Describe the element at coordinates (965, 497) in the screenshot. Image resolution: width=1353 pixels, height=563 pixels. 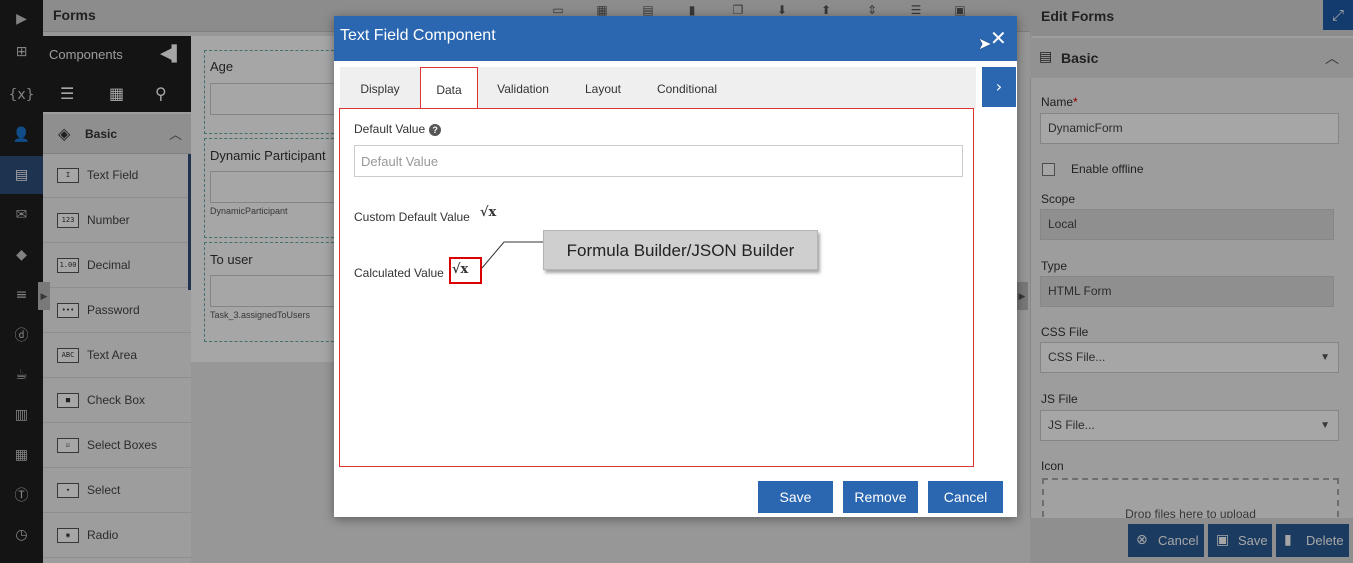
I see `dialog-cancel-button: Cancel` at that location.